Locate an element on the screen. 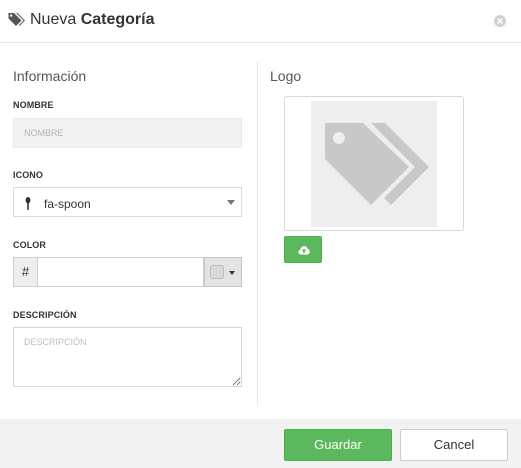 The height and width of the screenshot is (468, 521). title-prefix: Nueva is located at coordinates (53, 19).